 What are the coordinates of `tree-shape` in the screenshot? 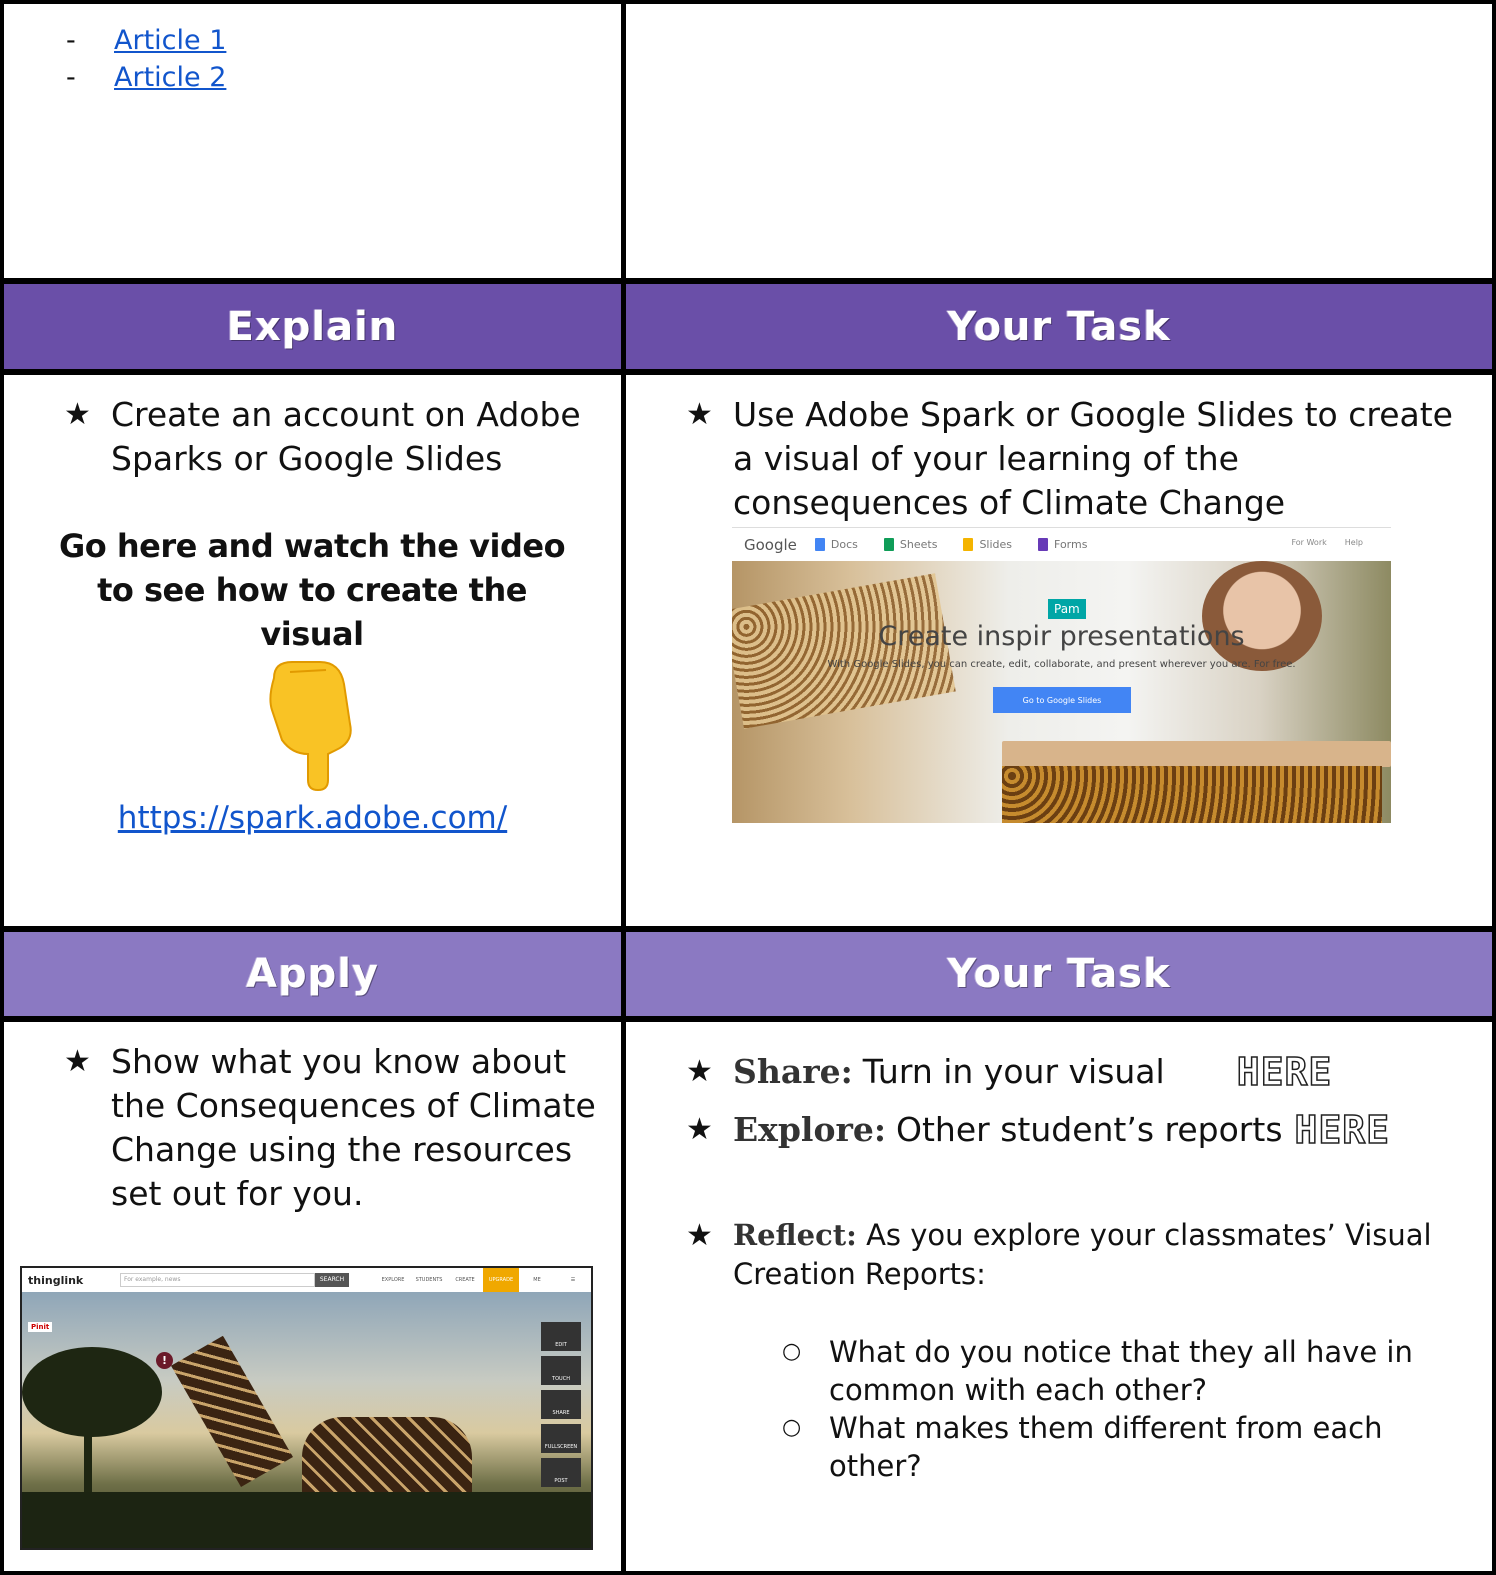 It's located at (92, 1392).